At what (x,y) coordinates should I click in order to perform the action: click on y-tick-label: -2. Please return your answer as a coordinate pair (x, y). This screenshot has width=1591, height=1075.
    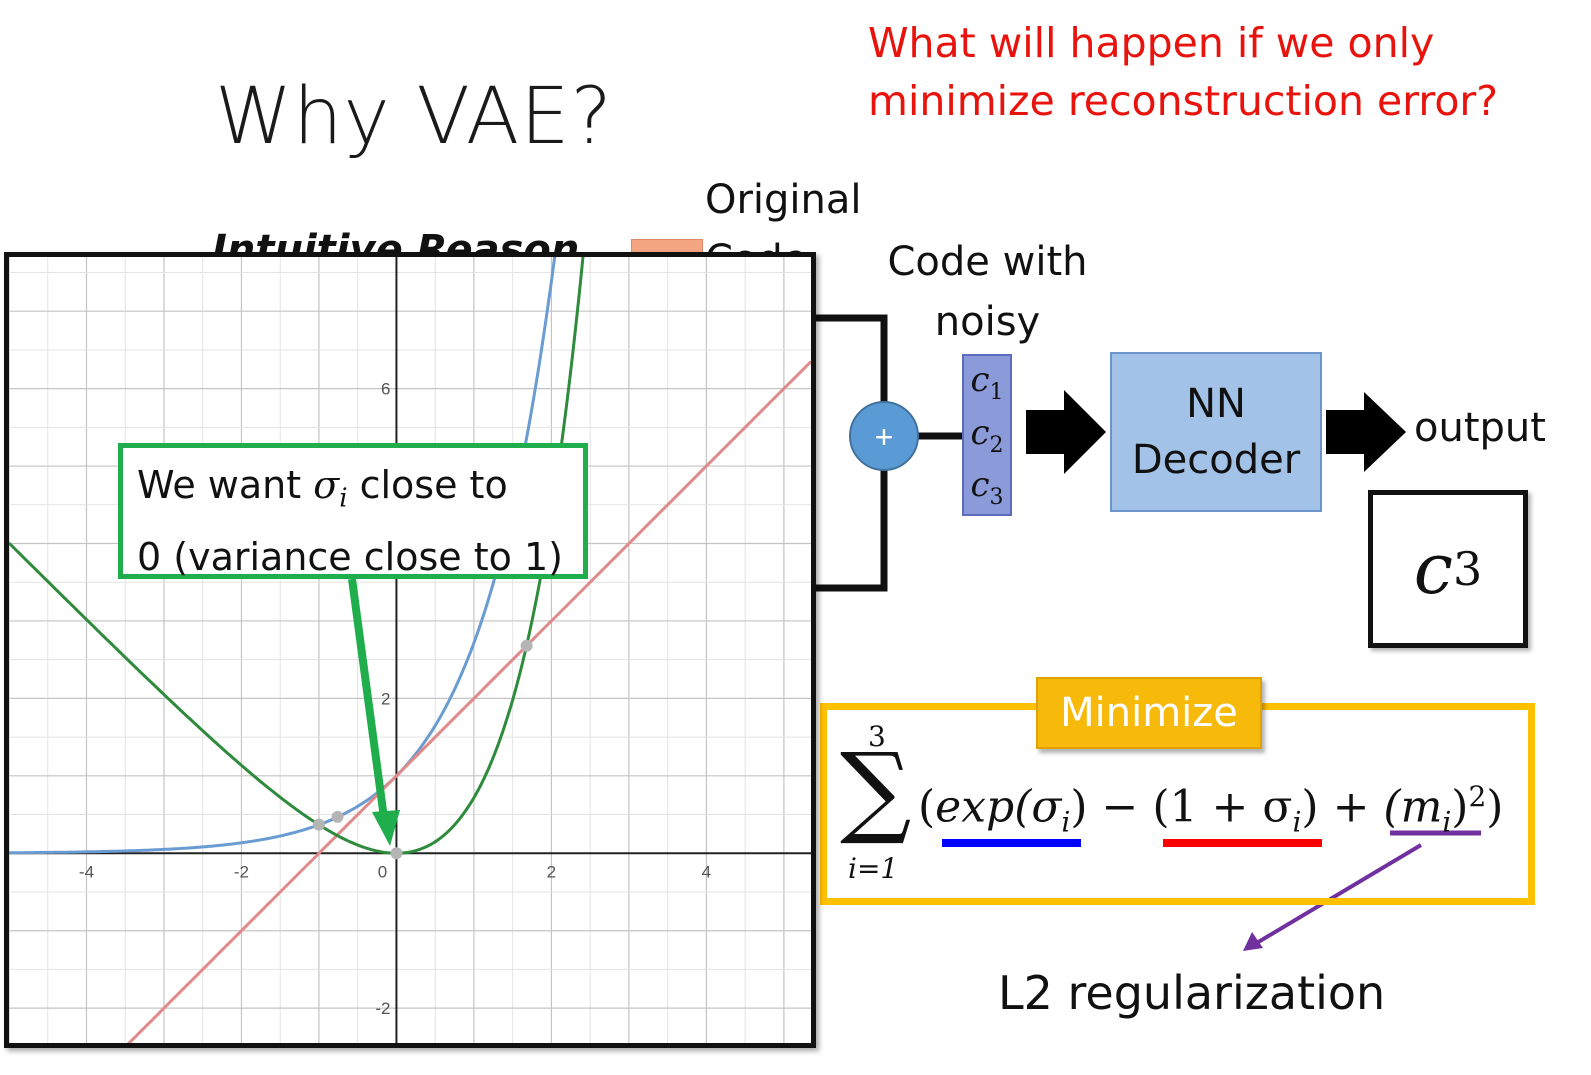
    Looking at the image, I should click on (382, 1008).